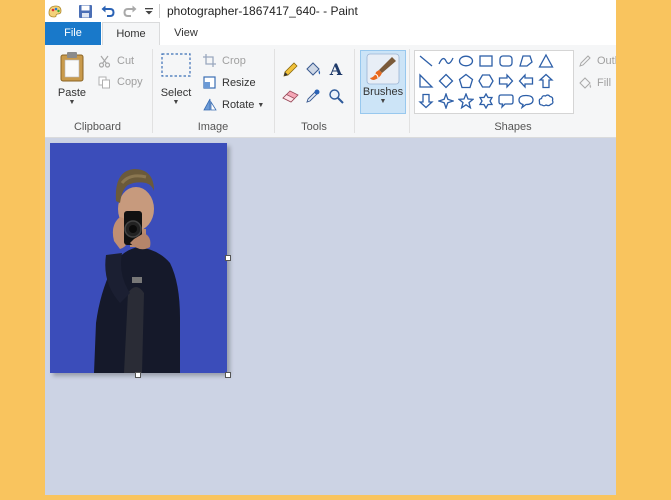 Image resolution: width=671 pixels, height=500 pixels. Describe the element at coordinates (72, 67) in the screenshot. I see `paste-icon` at that location.